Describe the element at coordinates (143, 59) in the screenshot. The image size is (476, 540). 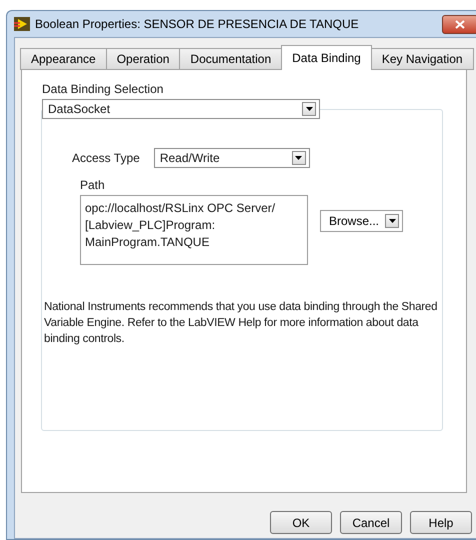
I see `tab: Operation` at that location.